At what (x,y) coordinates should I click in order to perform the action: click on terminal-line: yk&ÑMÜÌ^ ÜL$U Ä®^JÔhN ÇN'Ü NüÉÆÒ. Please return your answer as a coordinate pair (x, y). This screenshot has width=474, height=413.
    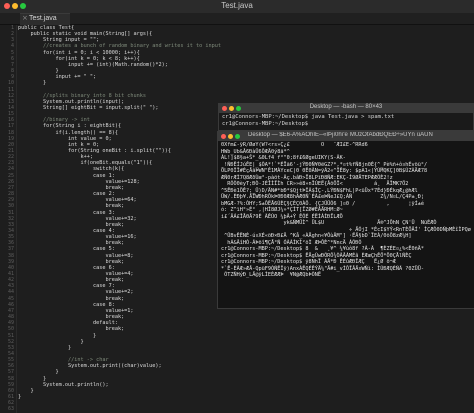
    Looking at the image, I should click on (329, 223).